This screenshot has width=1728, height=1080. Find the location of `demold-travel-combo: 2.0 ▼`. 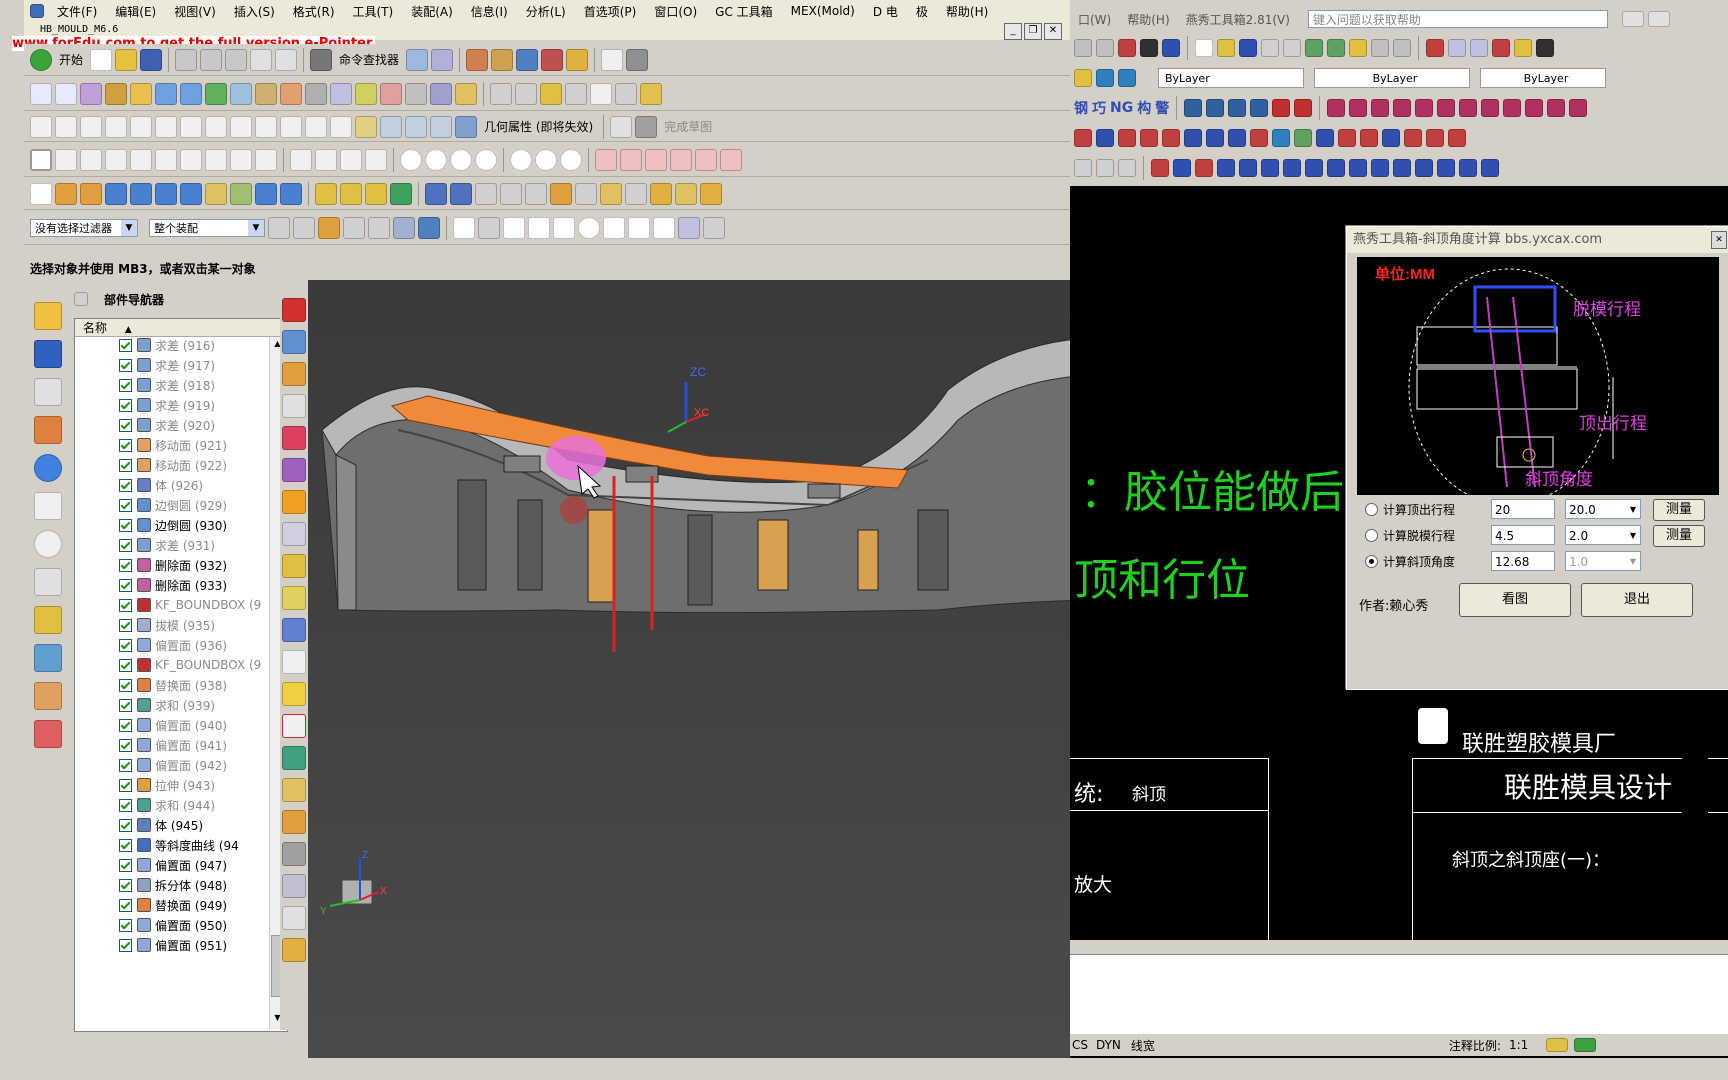

demold-travel-combo: 2.0 ▼ is located at coordinates (1603, 535).